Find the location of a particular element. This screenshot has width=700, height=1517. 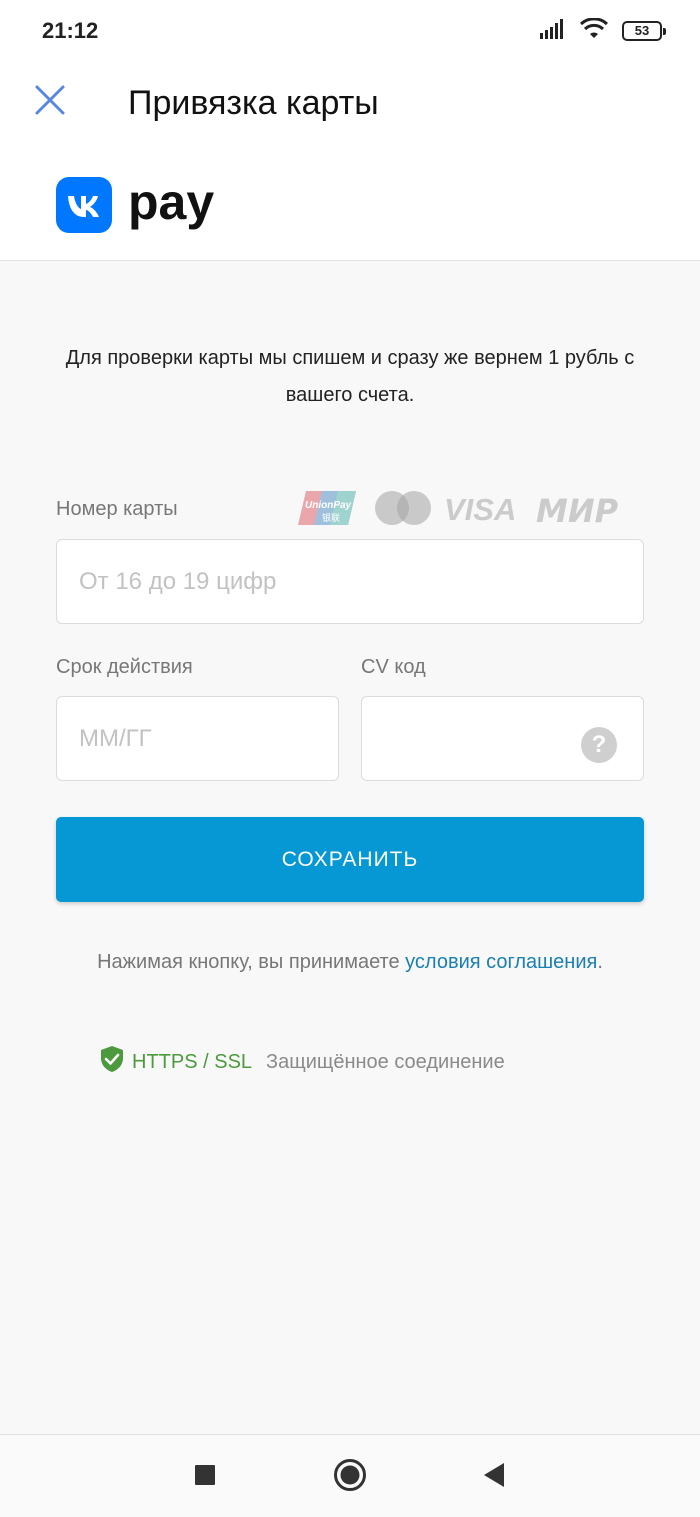

app-bar: Привязка карты is located at coordinates (350, 106).